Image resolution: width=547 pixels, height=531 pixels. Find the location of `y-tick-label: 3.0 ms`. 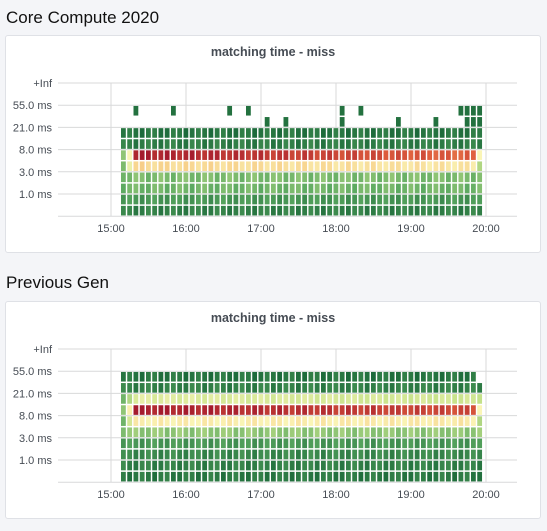

y-tick-label: 3.0 ms is located at coordinates (36, 439).